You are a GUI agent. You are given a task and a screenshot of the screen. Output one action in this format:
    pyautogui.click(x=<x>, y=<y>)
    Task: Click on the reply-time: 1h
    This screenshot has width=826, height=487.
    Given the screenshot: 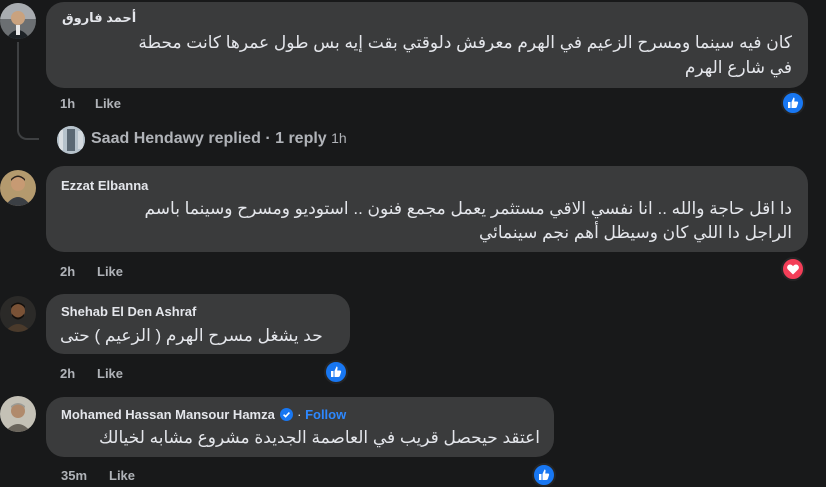 What is the action you would take?
    pyautogui.click(x=339, y=138)
    